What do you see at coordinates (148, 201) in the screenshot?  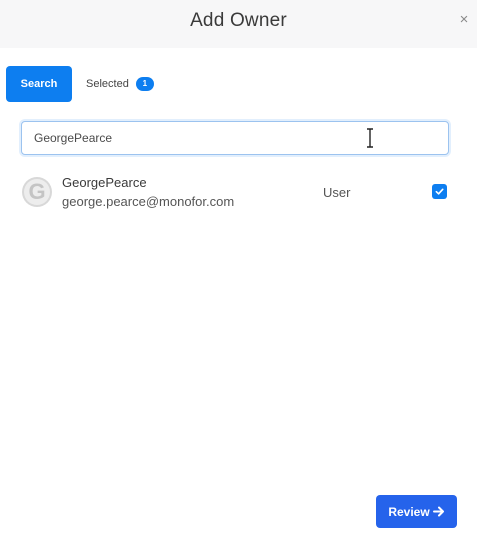 I see `result-user-email: george.pearce@monofor.com` at bounding box center [148, 201].